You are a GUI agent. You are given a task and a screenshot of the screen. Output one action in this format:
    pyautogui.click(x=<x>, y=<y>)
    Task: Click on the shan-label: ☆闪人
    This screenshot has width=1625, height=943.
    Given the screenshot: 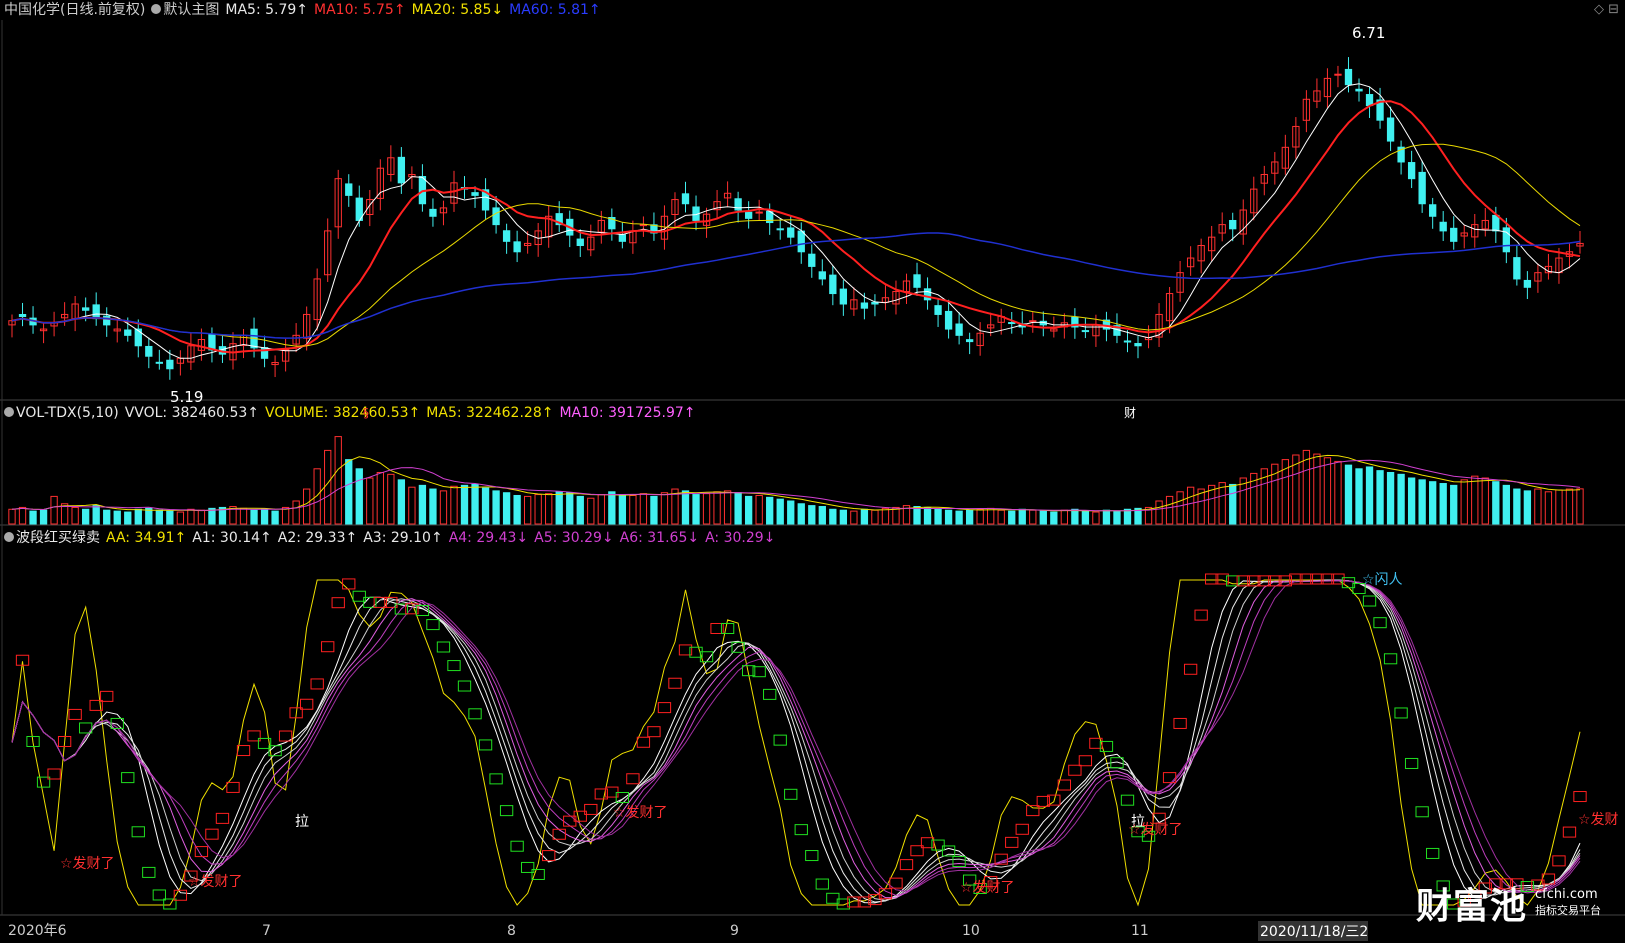 What is the action you would take?
    pyautogui.click(x=1382, y=580)
    